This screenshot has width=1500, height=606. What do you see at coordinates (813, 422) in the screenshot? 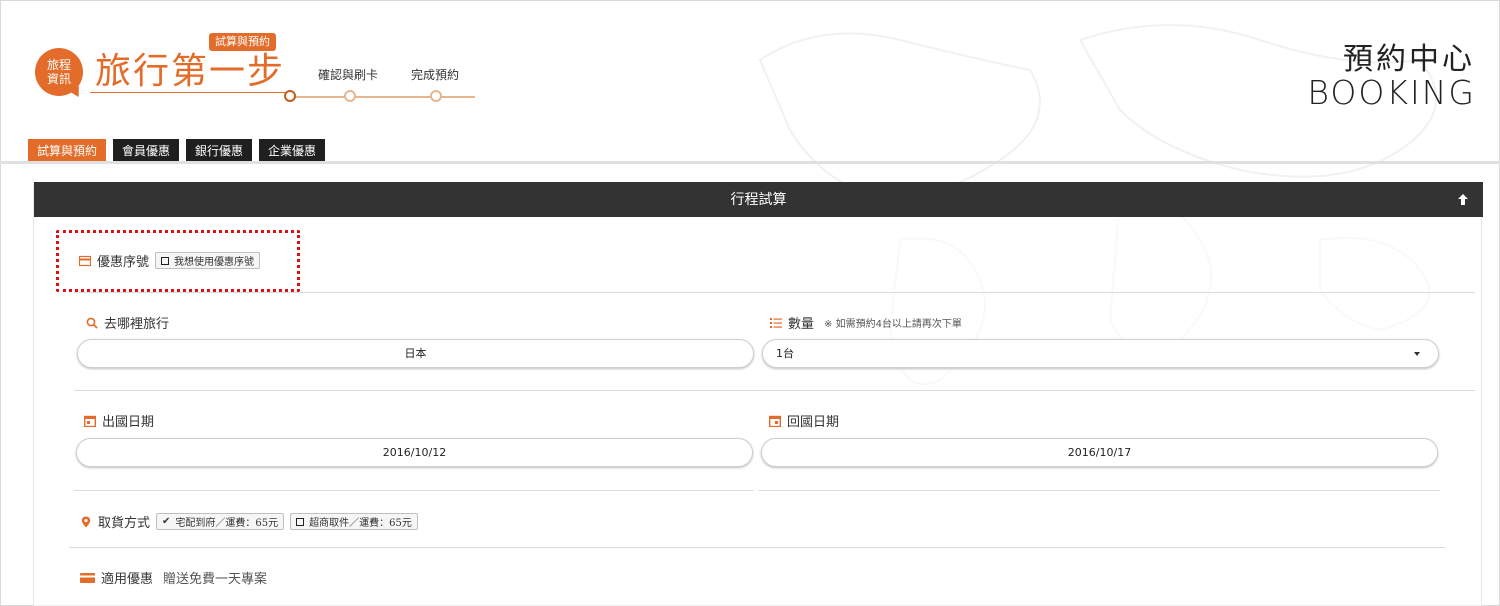
I see `return-date-label: 回國日期` at bounding box center [813, 422].